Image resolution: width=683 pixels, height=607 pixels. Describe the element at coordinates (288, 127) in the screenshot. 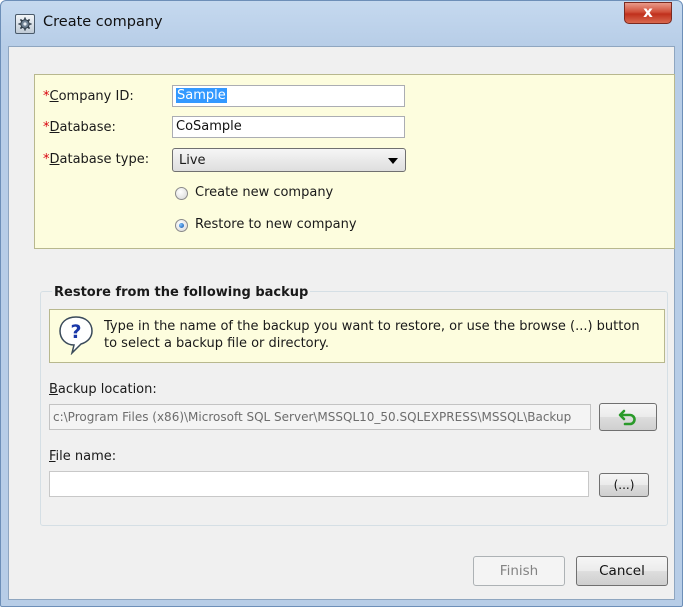

I see `database-input: CoSample` at that location.